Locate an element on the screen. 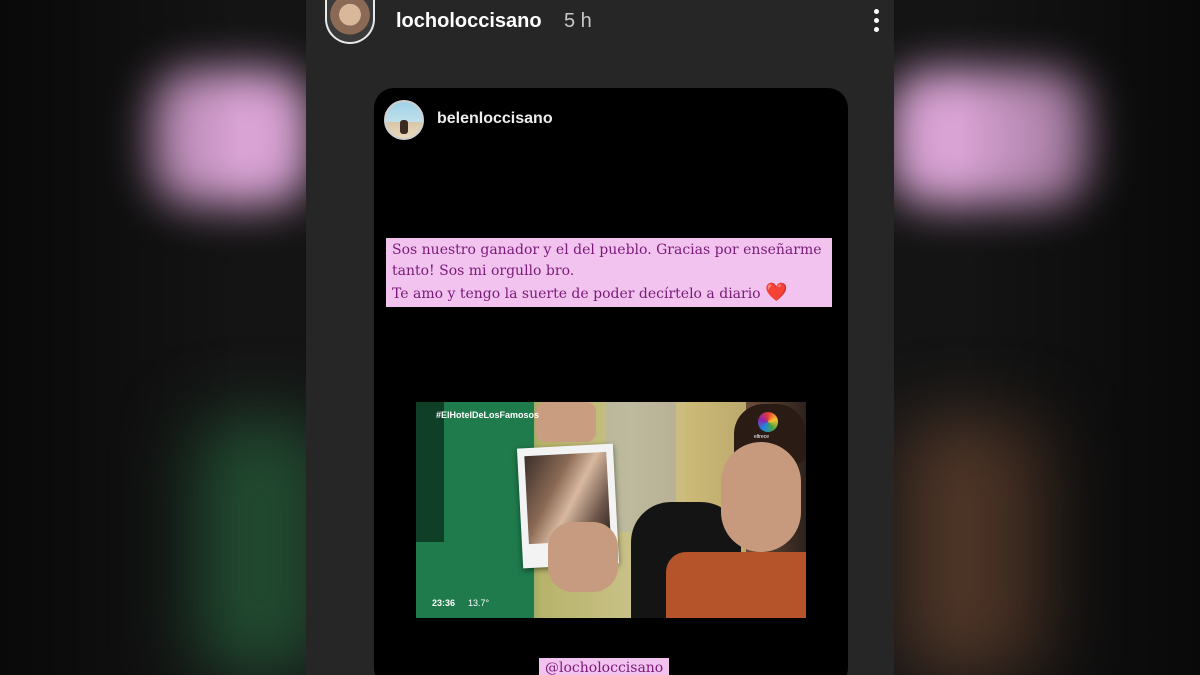 This screenshot has height=675, width=1200. tv-screenshot: #ElHotelDeLosFamosos eltrece 23:36 13.7° is located at coordinates (611, 510).